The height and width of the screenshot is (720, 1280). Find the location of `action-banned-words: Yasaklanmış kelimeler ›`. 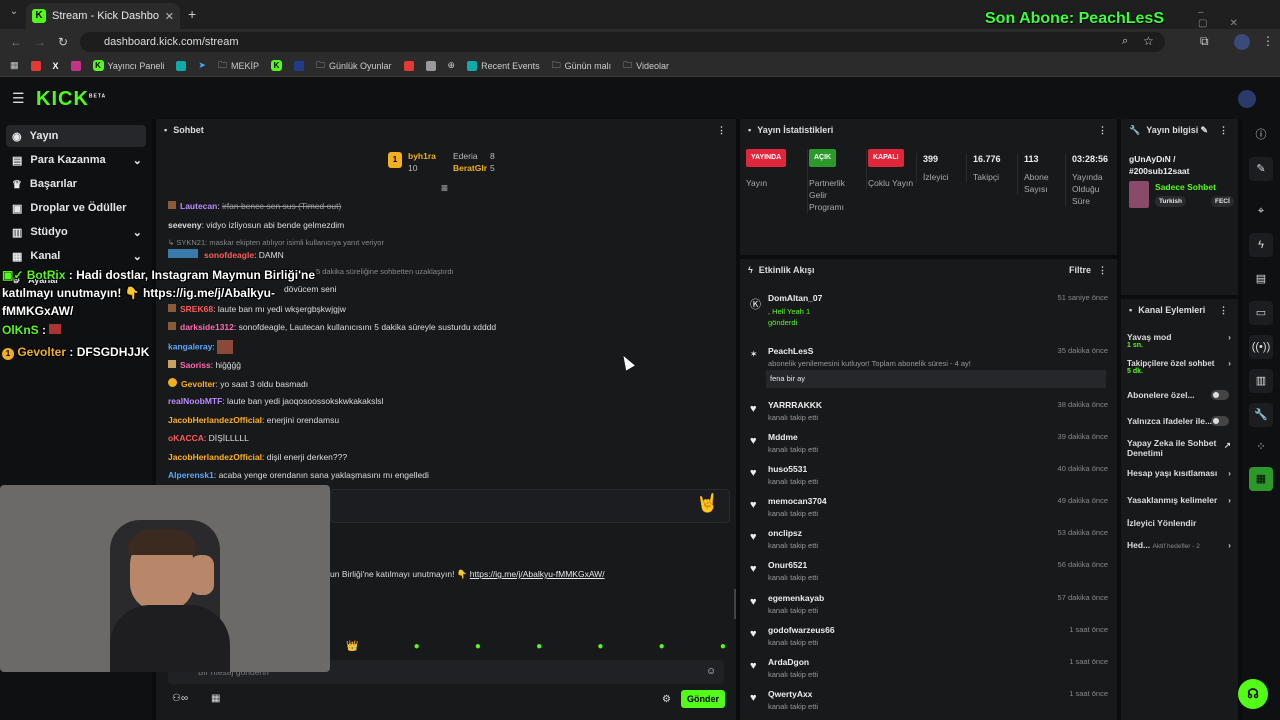

action-banned-words: Yasaklanmış kelimeler › is located at coordinates (1180, 500).